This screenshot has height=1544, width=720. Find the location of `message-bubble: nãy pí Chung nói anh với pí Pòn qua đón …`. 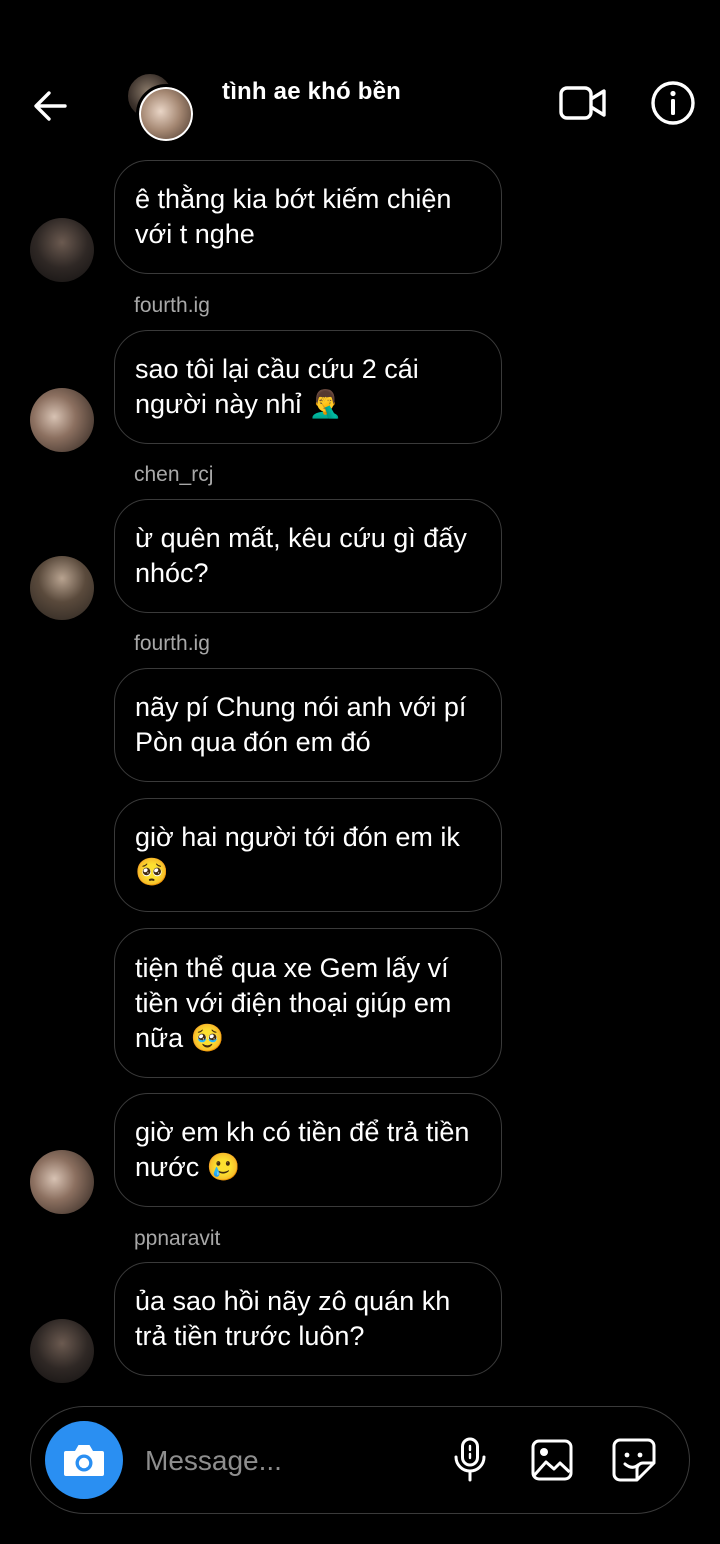

message-bubble: nãy pí Chung nói anh với pí Pòn qua đón … is located at coordinates (308, 725).